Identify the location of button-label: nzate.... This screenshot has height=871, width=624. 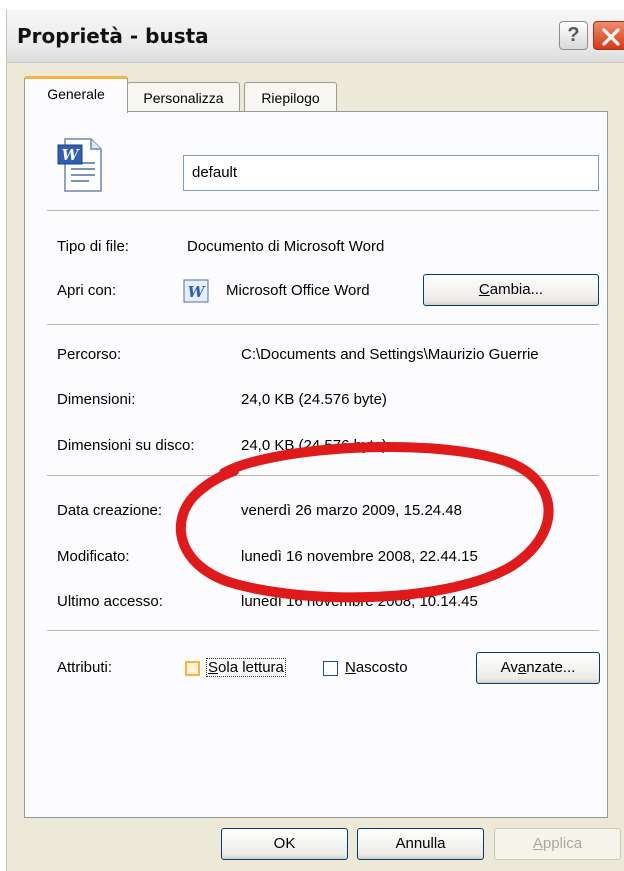
(551, 667).